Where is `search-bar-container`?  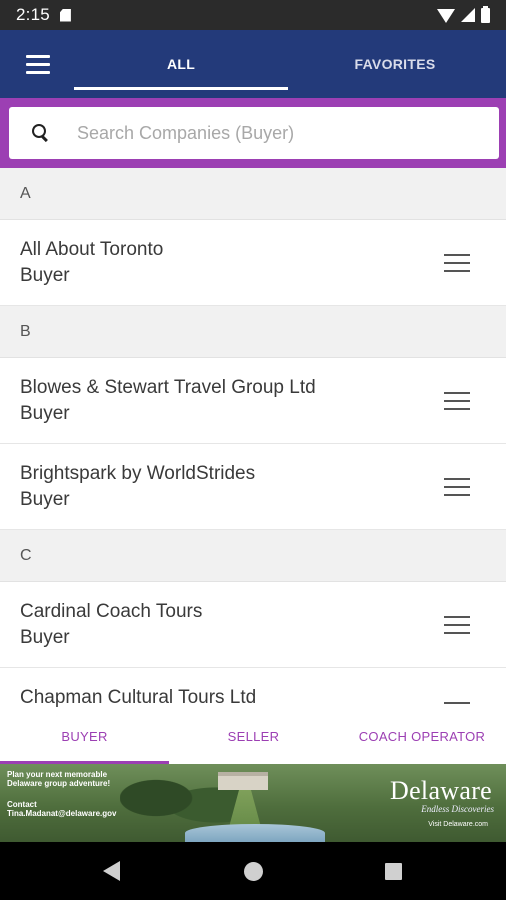
search-bar-container is located at coordinates (253, 133).